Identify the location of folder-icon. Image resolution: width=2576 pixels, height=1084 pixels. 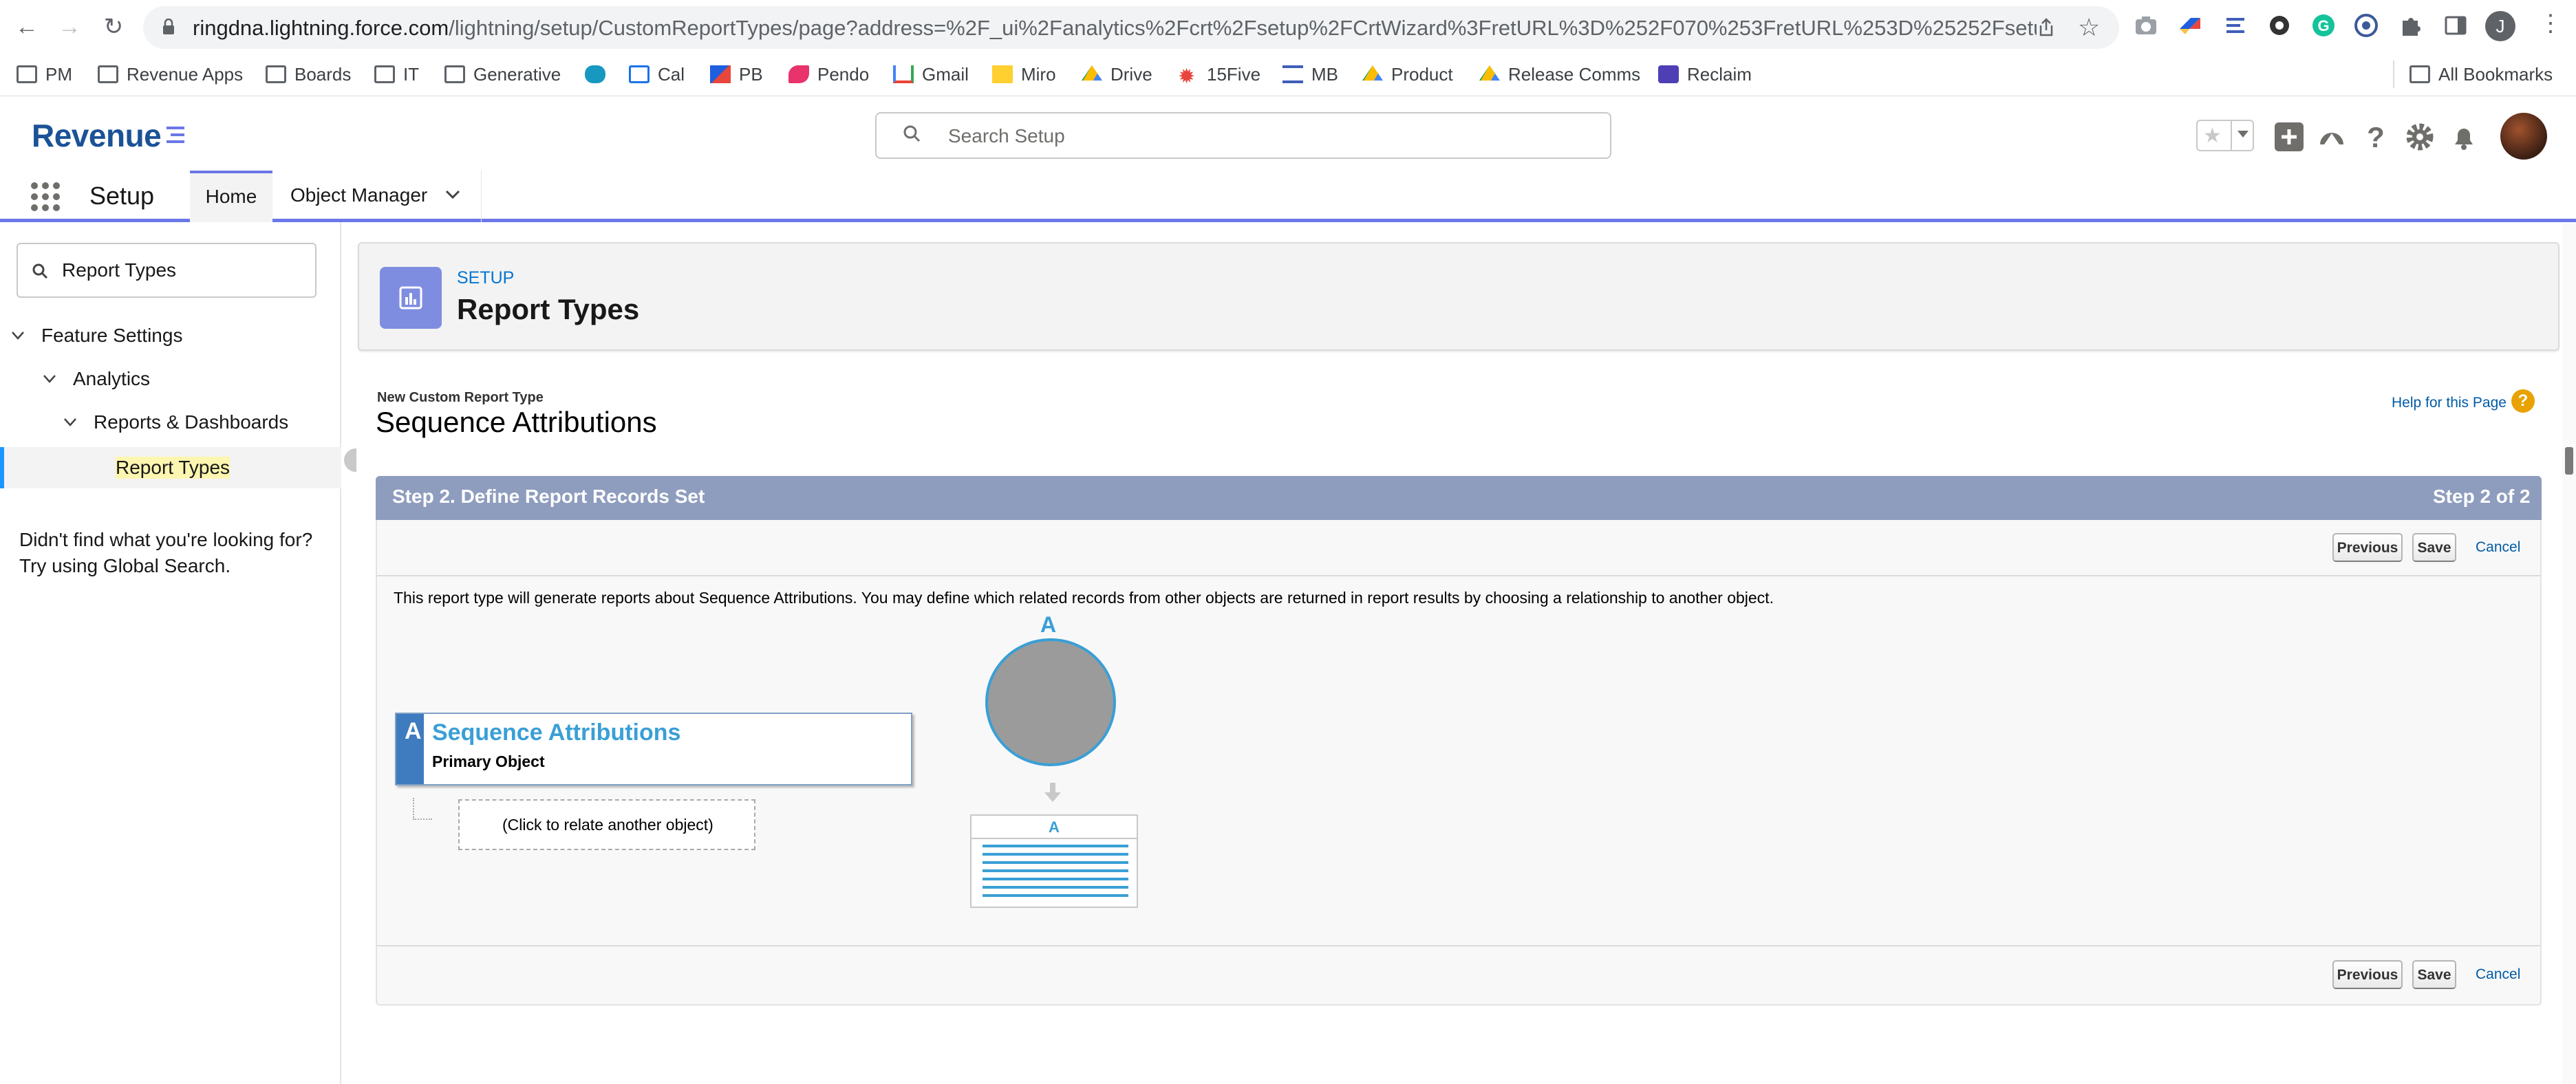
(2419, 74).